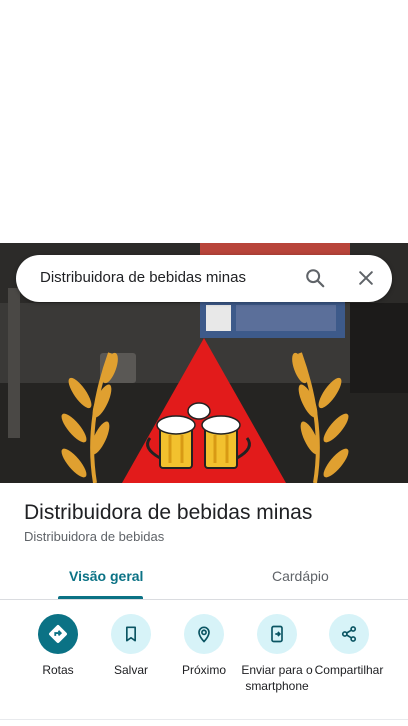  Describe the element at coordinates (349, 670) in the screenshot. I see `share-label: Compartilhar` at that location.